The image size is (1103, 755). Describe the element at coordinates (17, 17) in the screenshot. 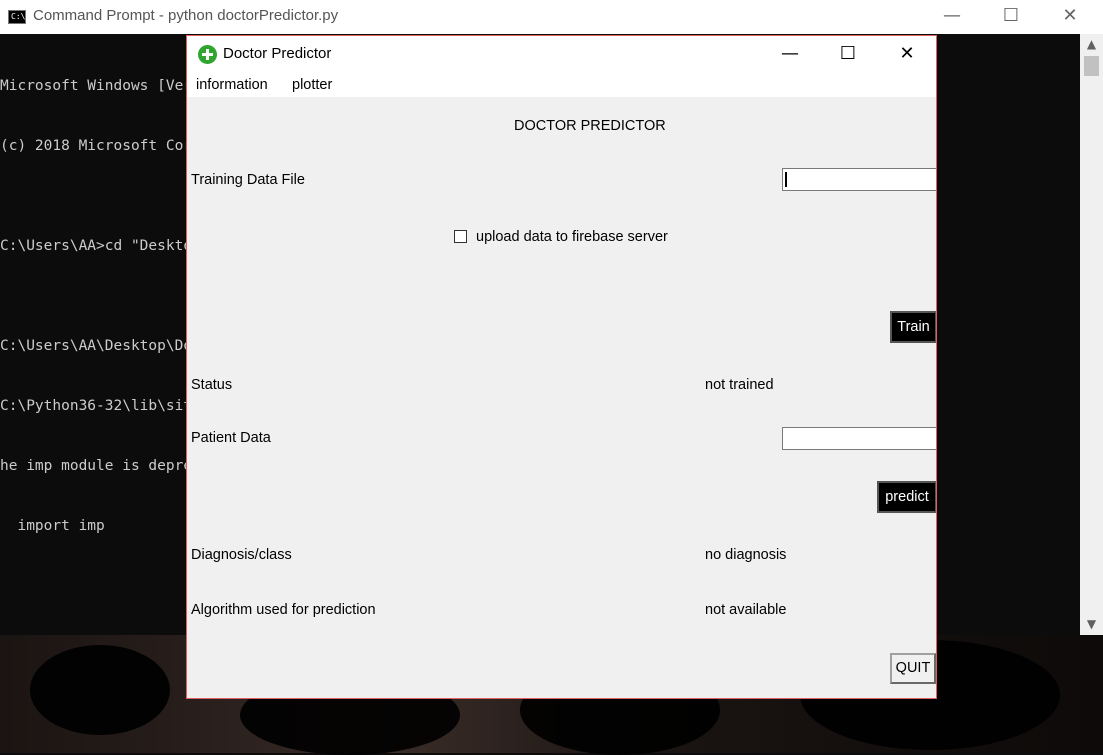

I see `cmd-icon: C:\` at that location.